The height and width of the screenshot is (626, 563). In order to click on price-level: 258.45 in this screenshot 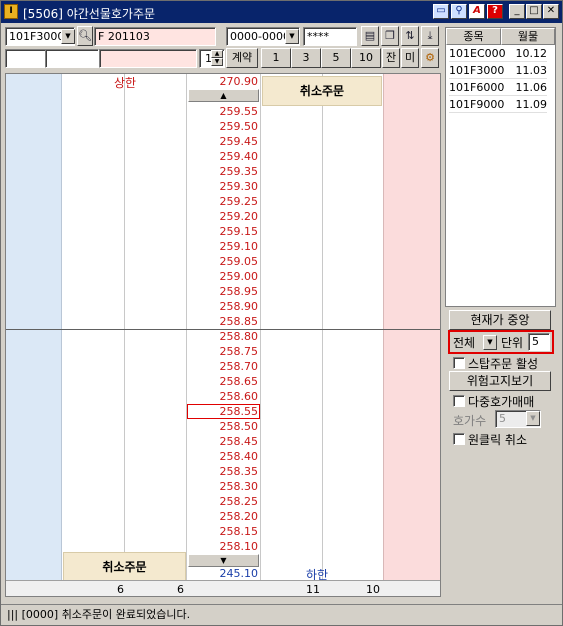, I will do `click(223, 441)`.